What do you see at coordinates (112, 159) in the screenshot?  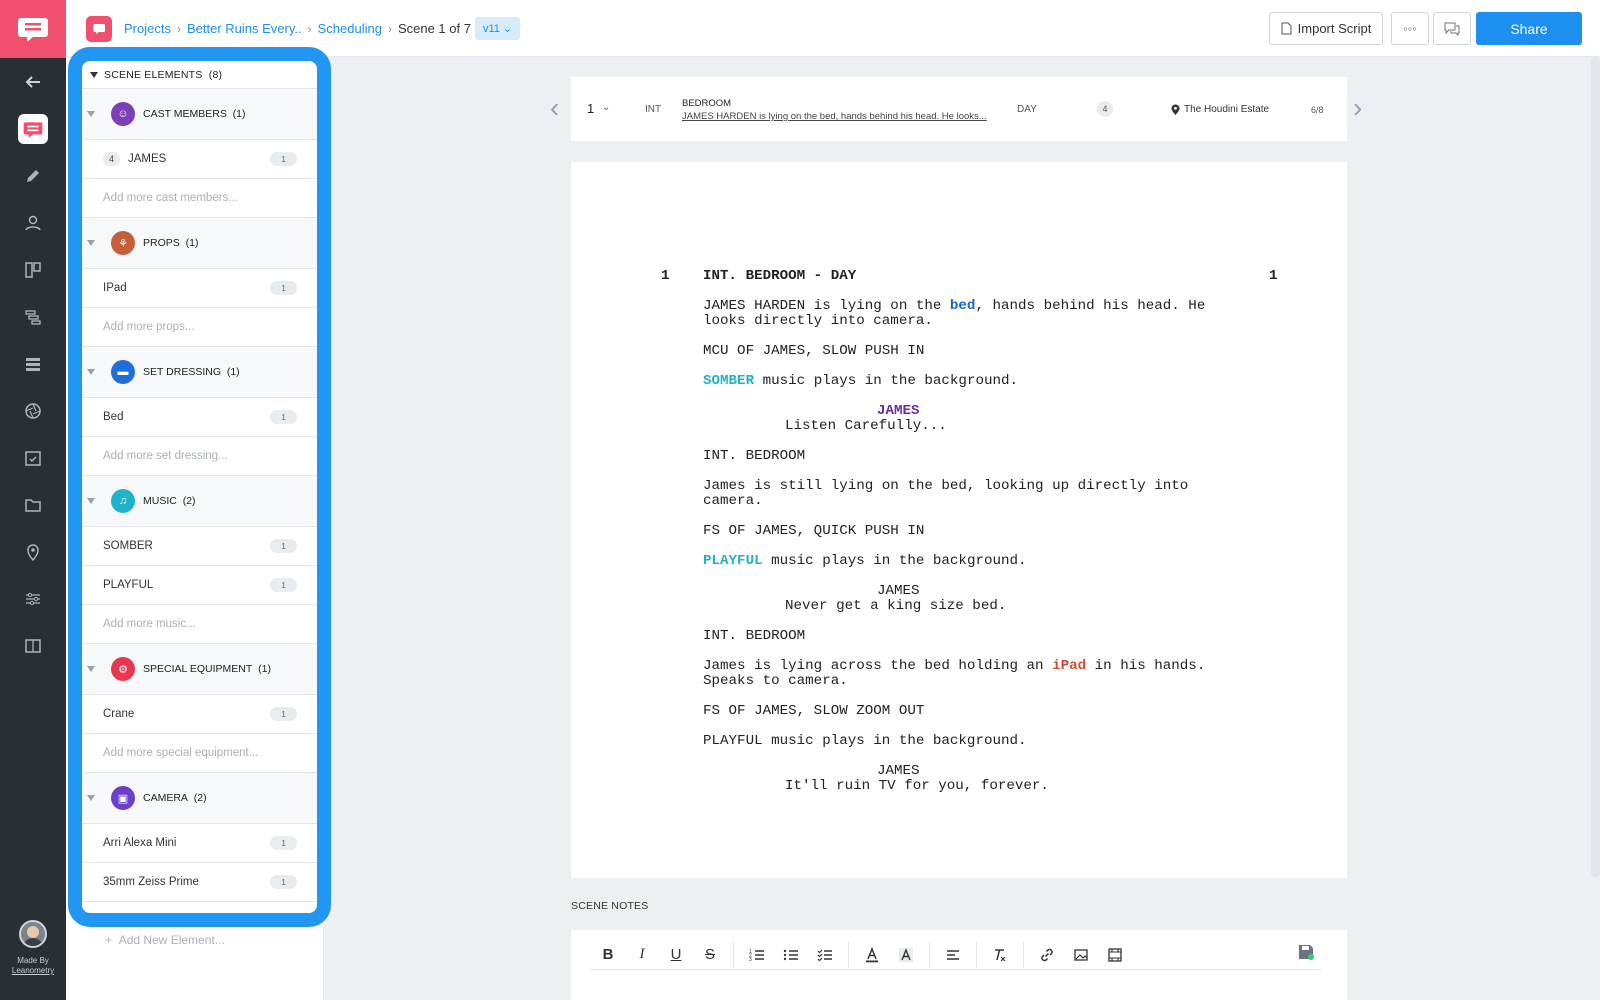 I see `cast-id-badge: 4` at bounding box center [112, 159].